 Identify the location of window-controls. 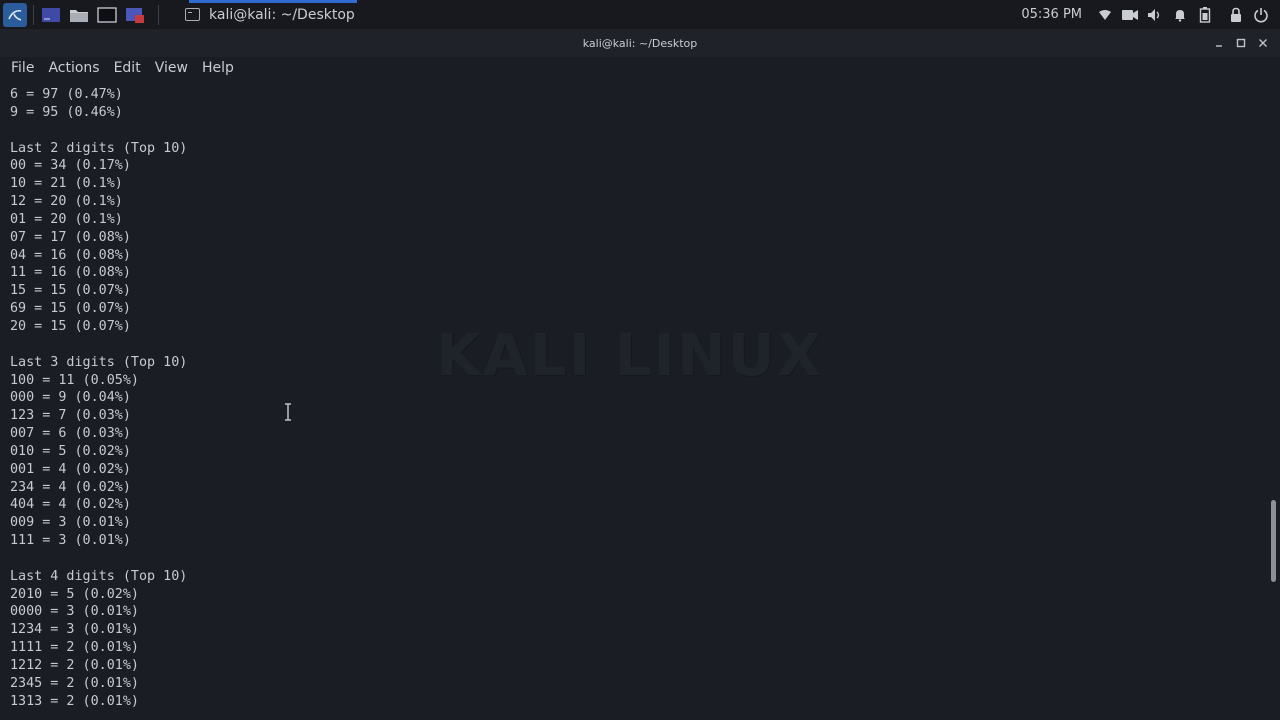
(1241, 43).